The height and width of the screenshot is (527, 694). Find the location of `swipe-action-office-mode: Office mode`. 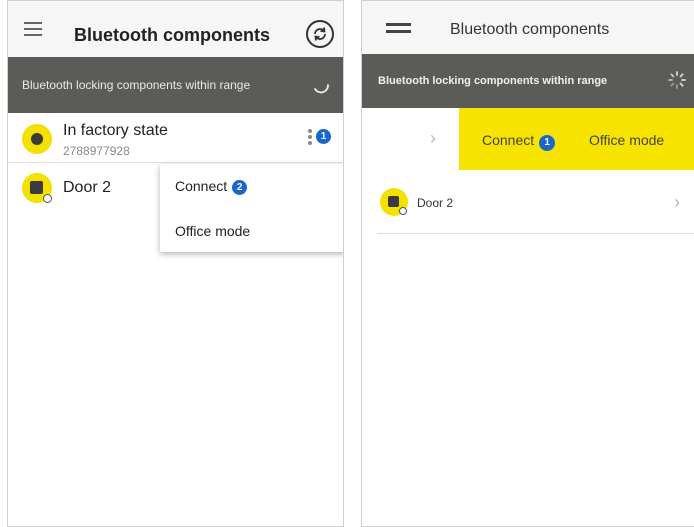

swipe-action-office-mode: Office mode is located at coordinates (626, 140).